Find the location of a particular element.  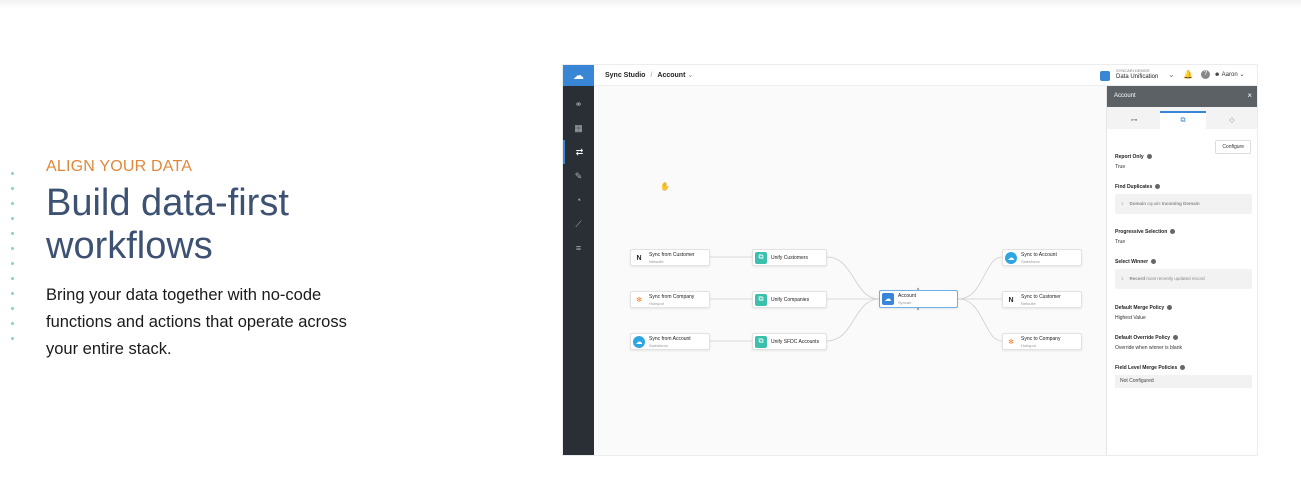

breadcrumb-root: Sync Studio is located at coordinates (625, 75).